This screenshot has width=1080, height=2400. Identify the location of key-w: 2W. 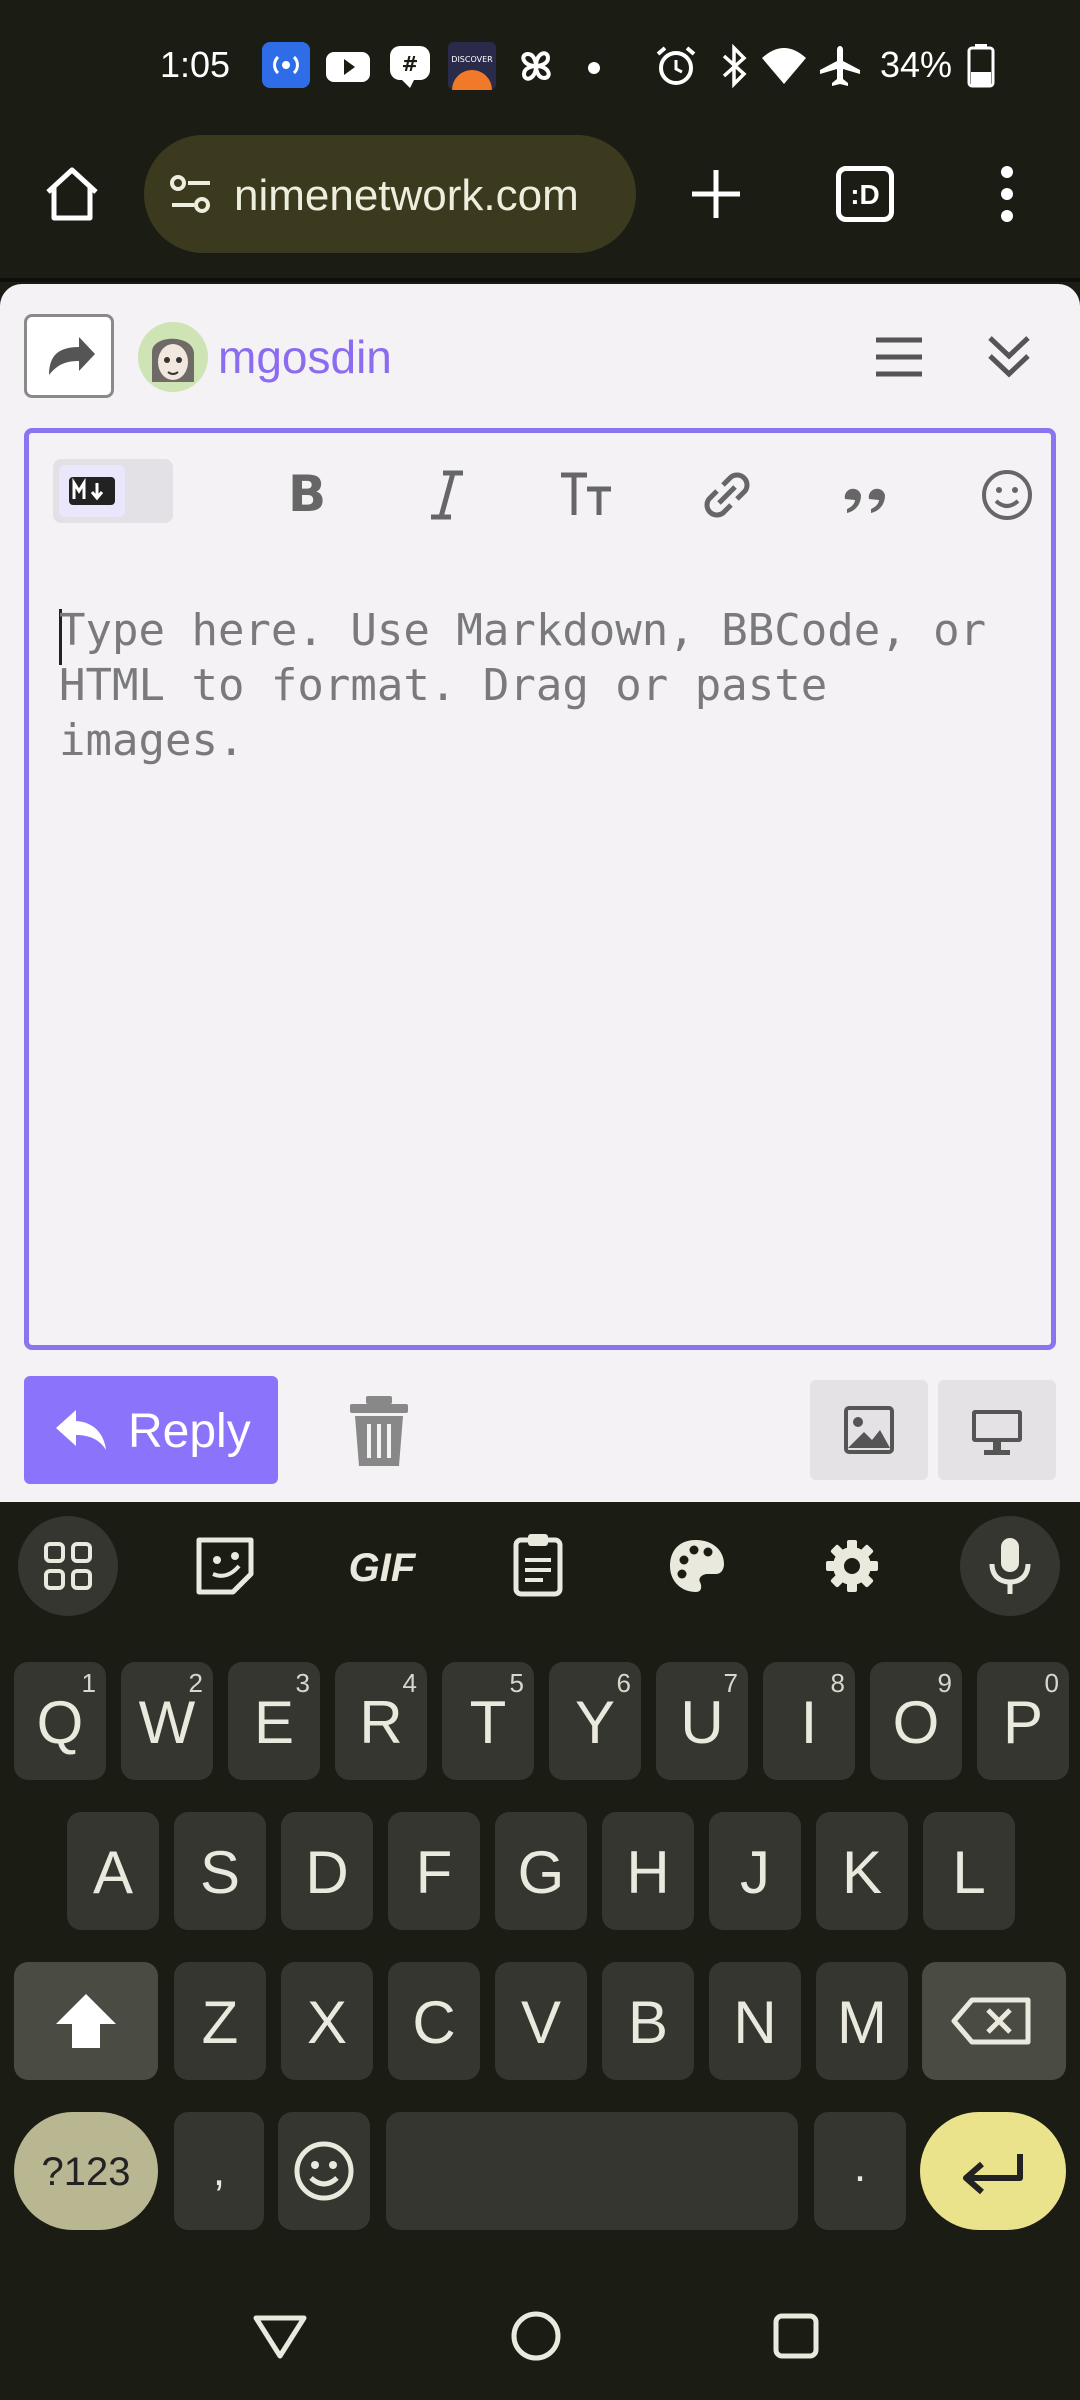
(167, 1721).